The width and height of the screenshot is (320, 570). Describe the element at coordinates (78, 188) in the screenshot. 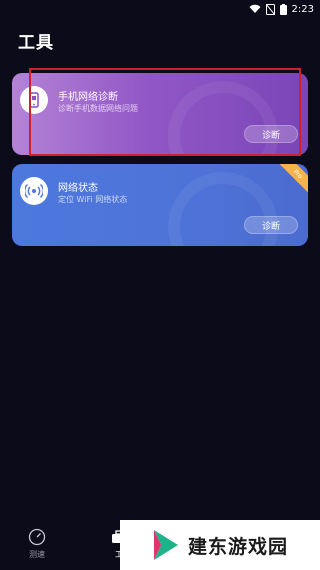

I see `card-title: 网络状态` at that location.